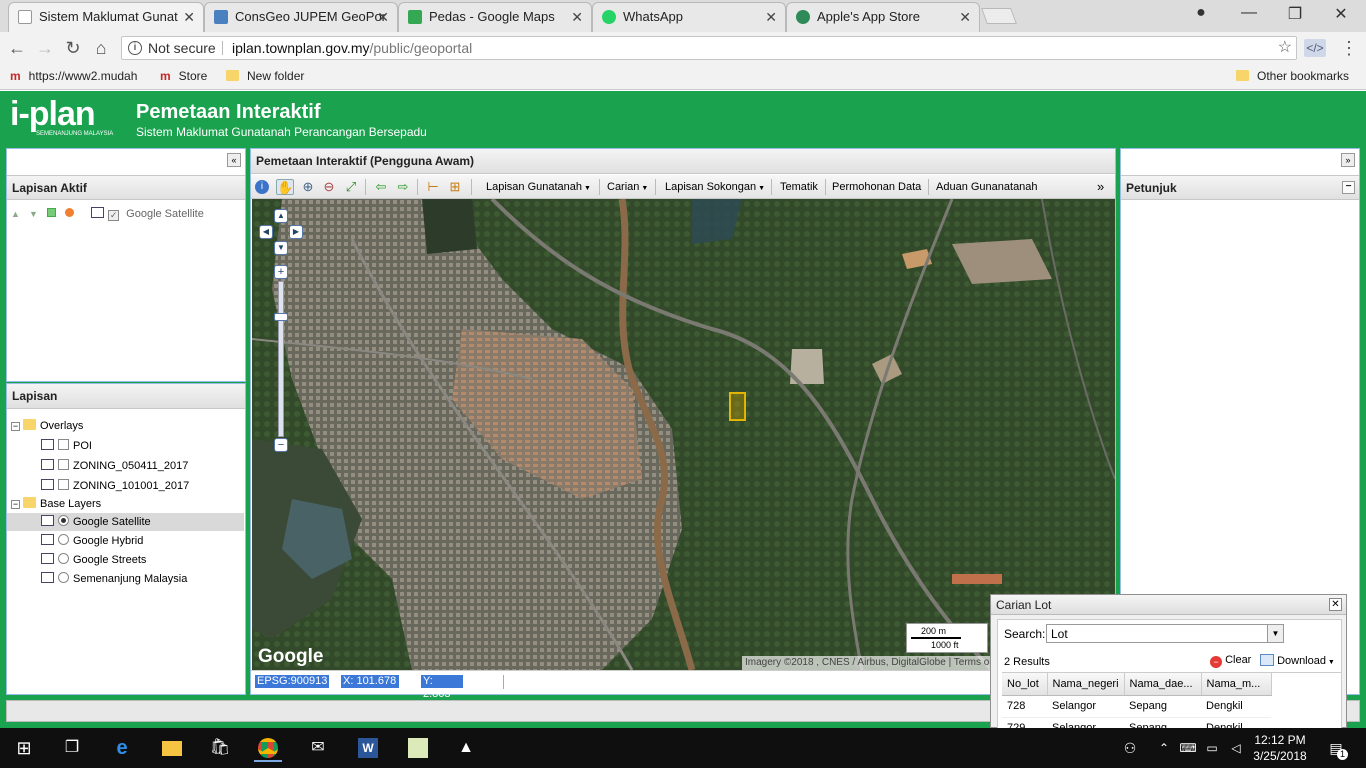  What do you see at coordinates (1341, 14) in the screenshot?
I see `window-close-icon: ✕` at bounding box center [1341, 14].